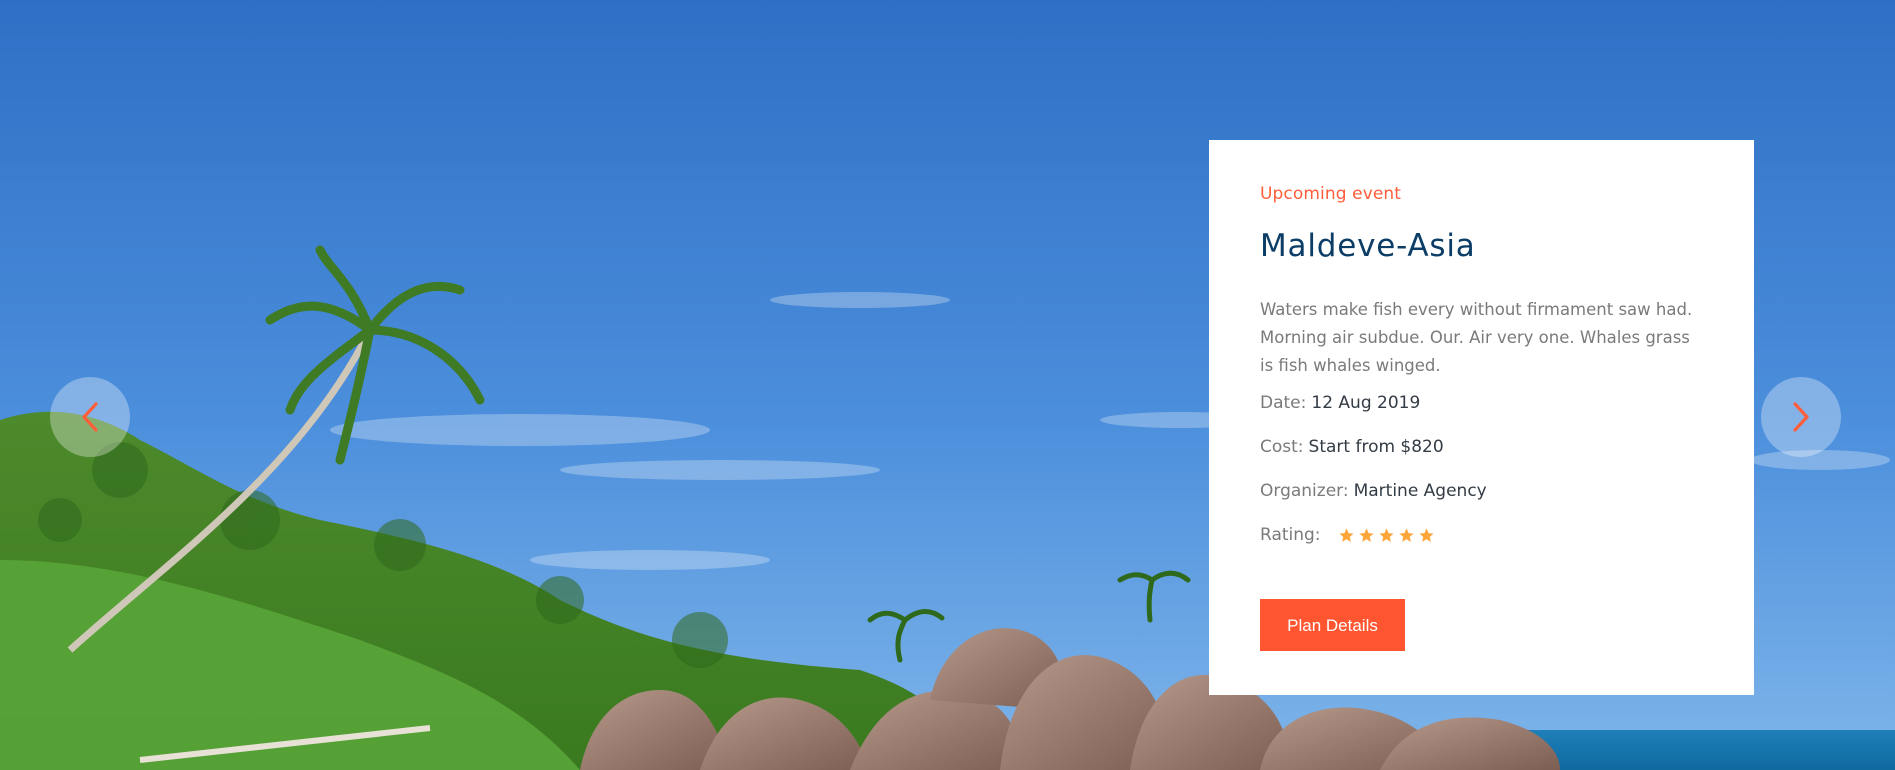  I want to click on cost-label: Cost:, so click(1282, 447).